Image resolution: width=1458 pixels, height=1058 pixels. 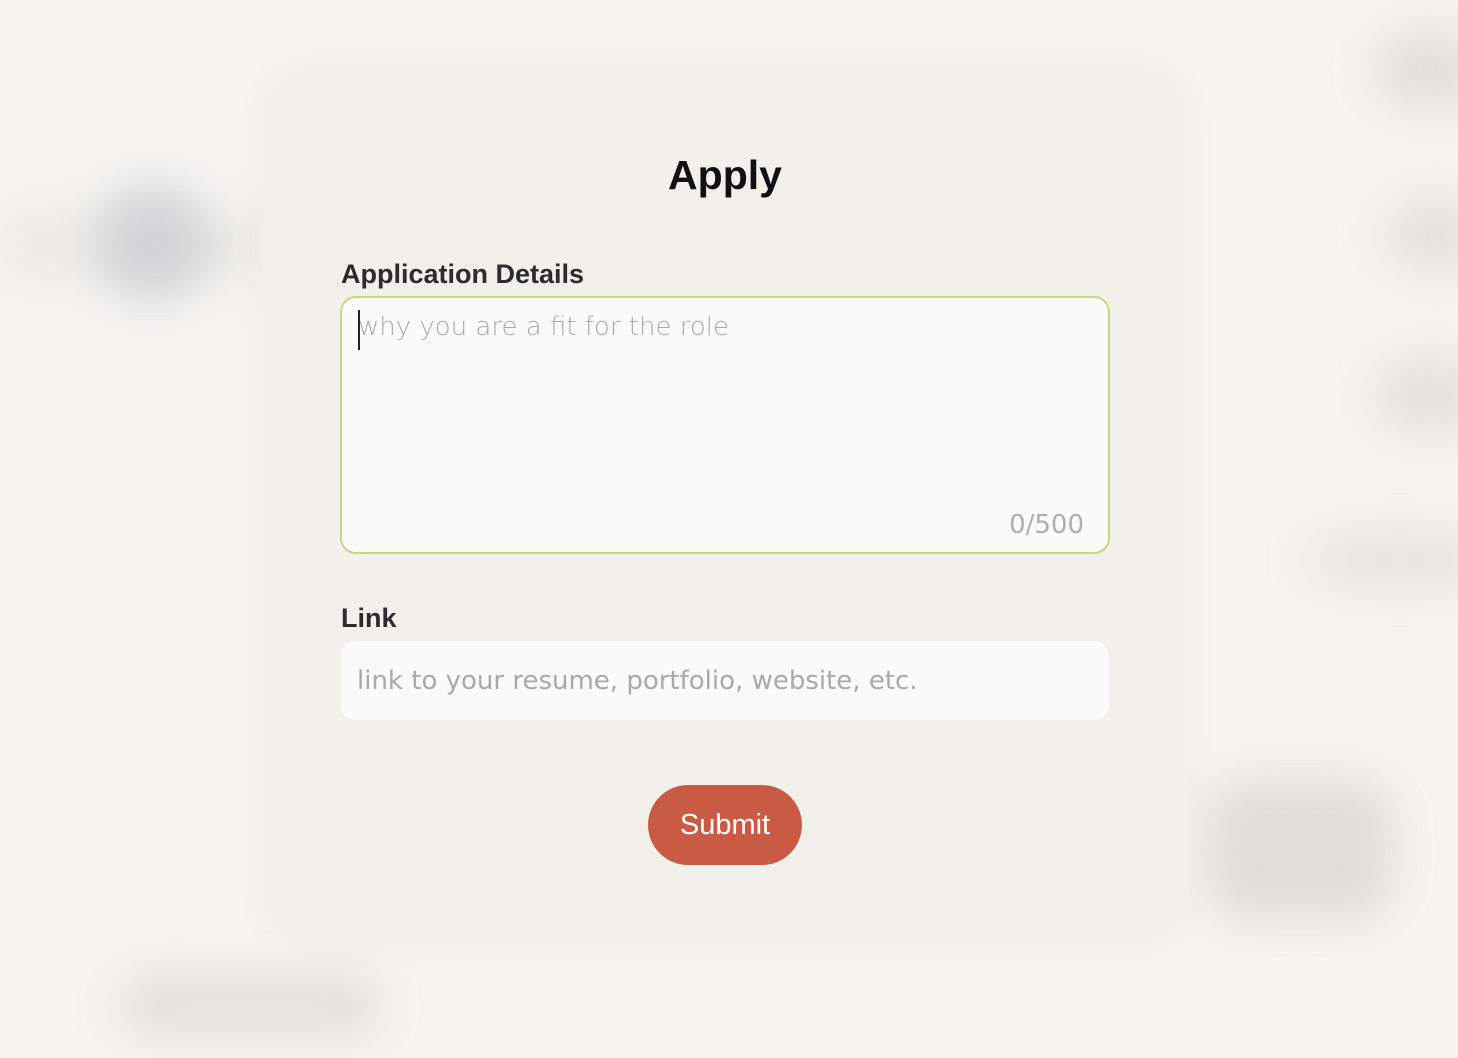 I want to click on application-details-field: 0/500, so click(x=725, y=425).